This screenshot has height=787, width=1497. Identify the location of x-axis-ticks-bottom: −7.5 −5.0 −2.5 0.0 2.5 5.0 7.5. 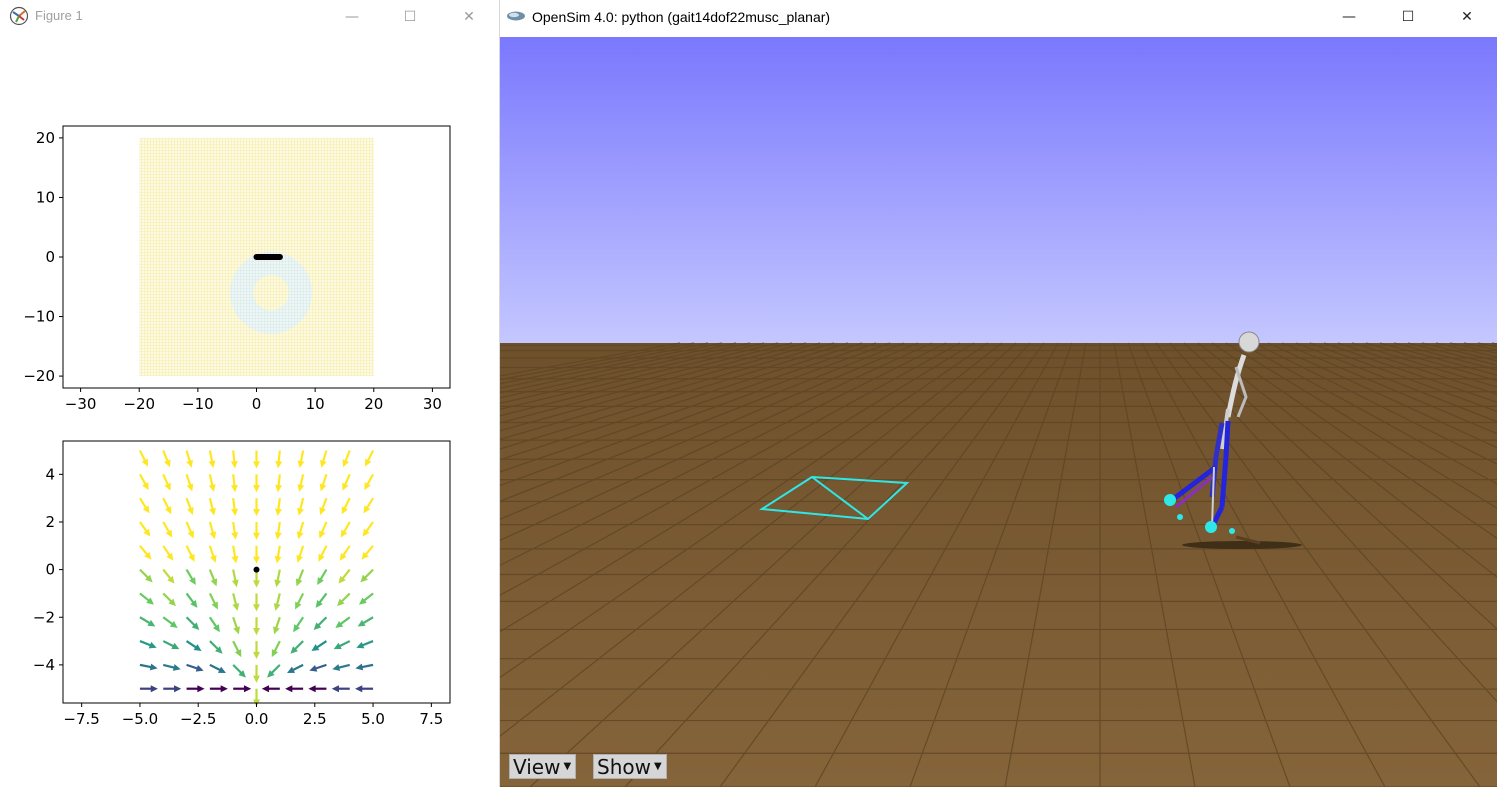
(253, 715).